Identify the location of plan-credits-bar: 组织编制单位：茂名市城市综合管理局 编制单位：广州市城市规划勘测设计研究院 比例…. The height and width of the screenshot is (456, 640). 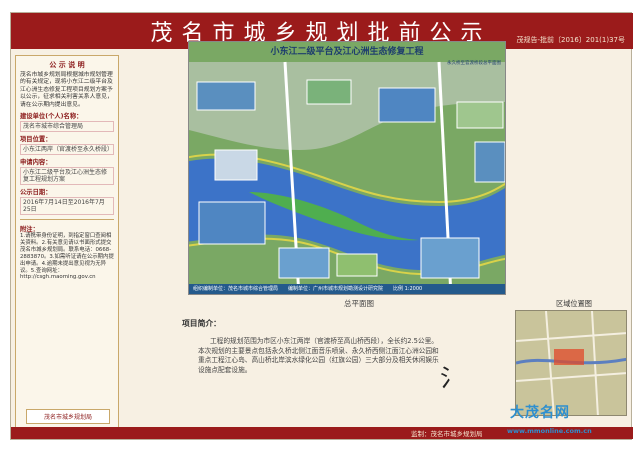
(347, 289).